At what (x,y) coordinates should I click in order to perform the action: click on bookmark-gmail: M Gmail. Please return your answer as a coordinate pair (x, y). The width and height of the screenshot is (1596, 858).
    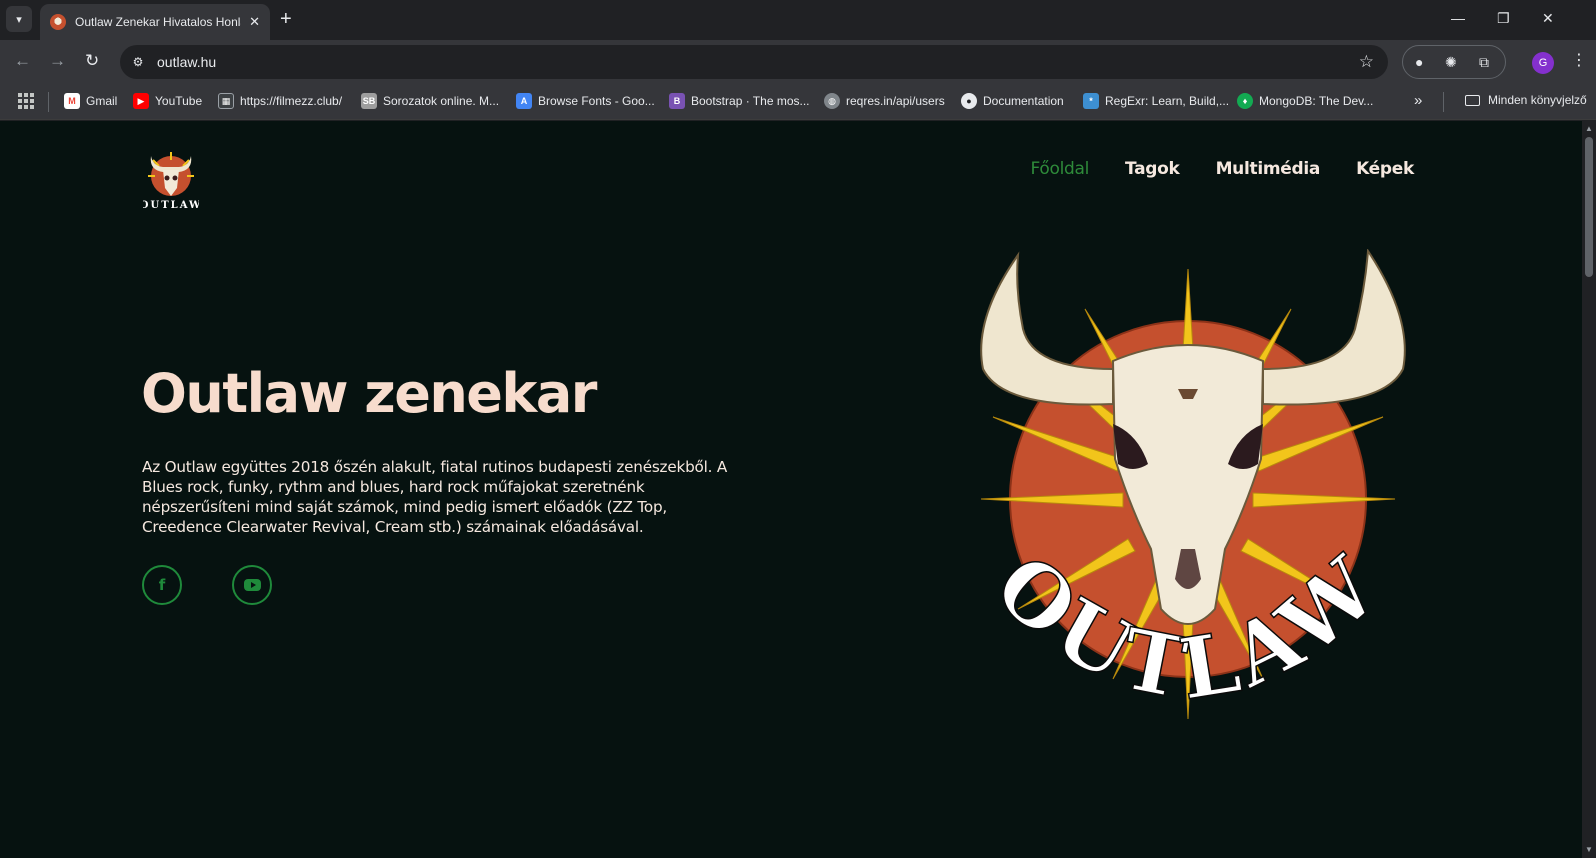
    Looking at the image, I should click on (90, 101).